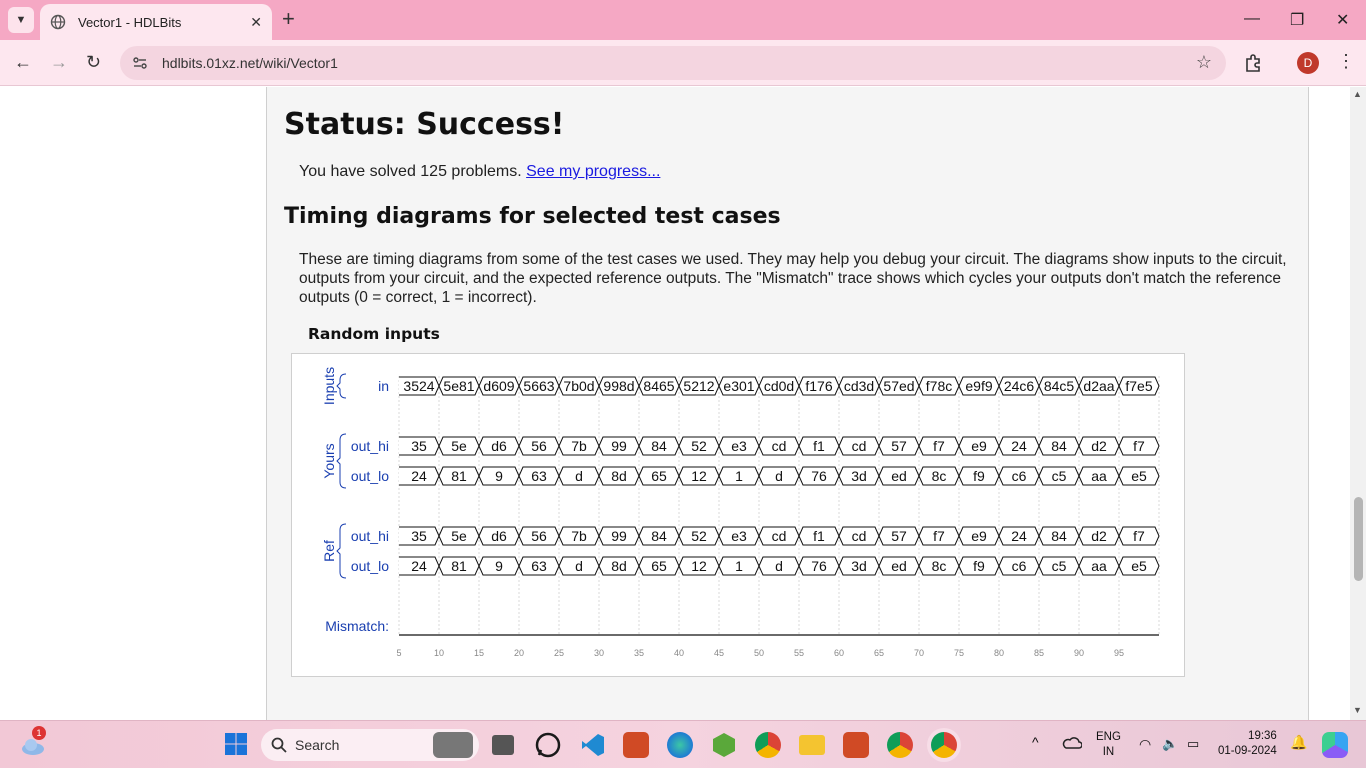  What do you see at coordinates (879, 653) in the screenshot?
I see `time-tick-label: 65` at bounding box center [879, 653].